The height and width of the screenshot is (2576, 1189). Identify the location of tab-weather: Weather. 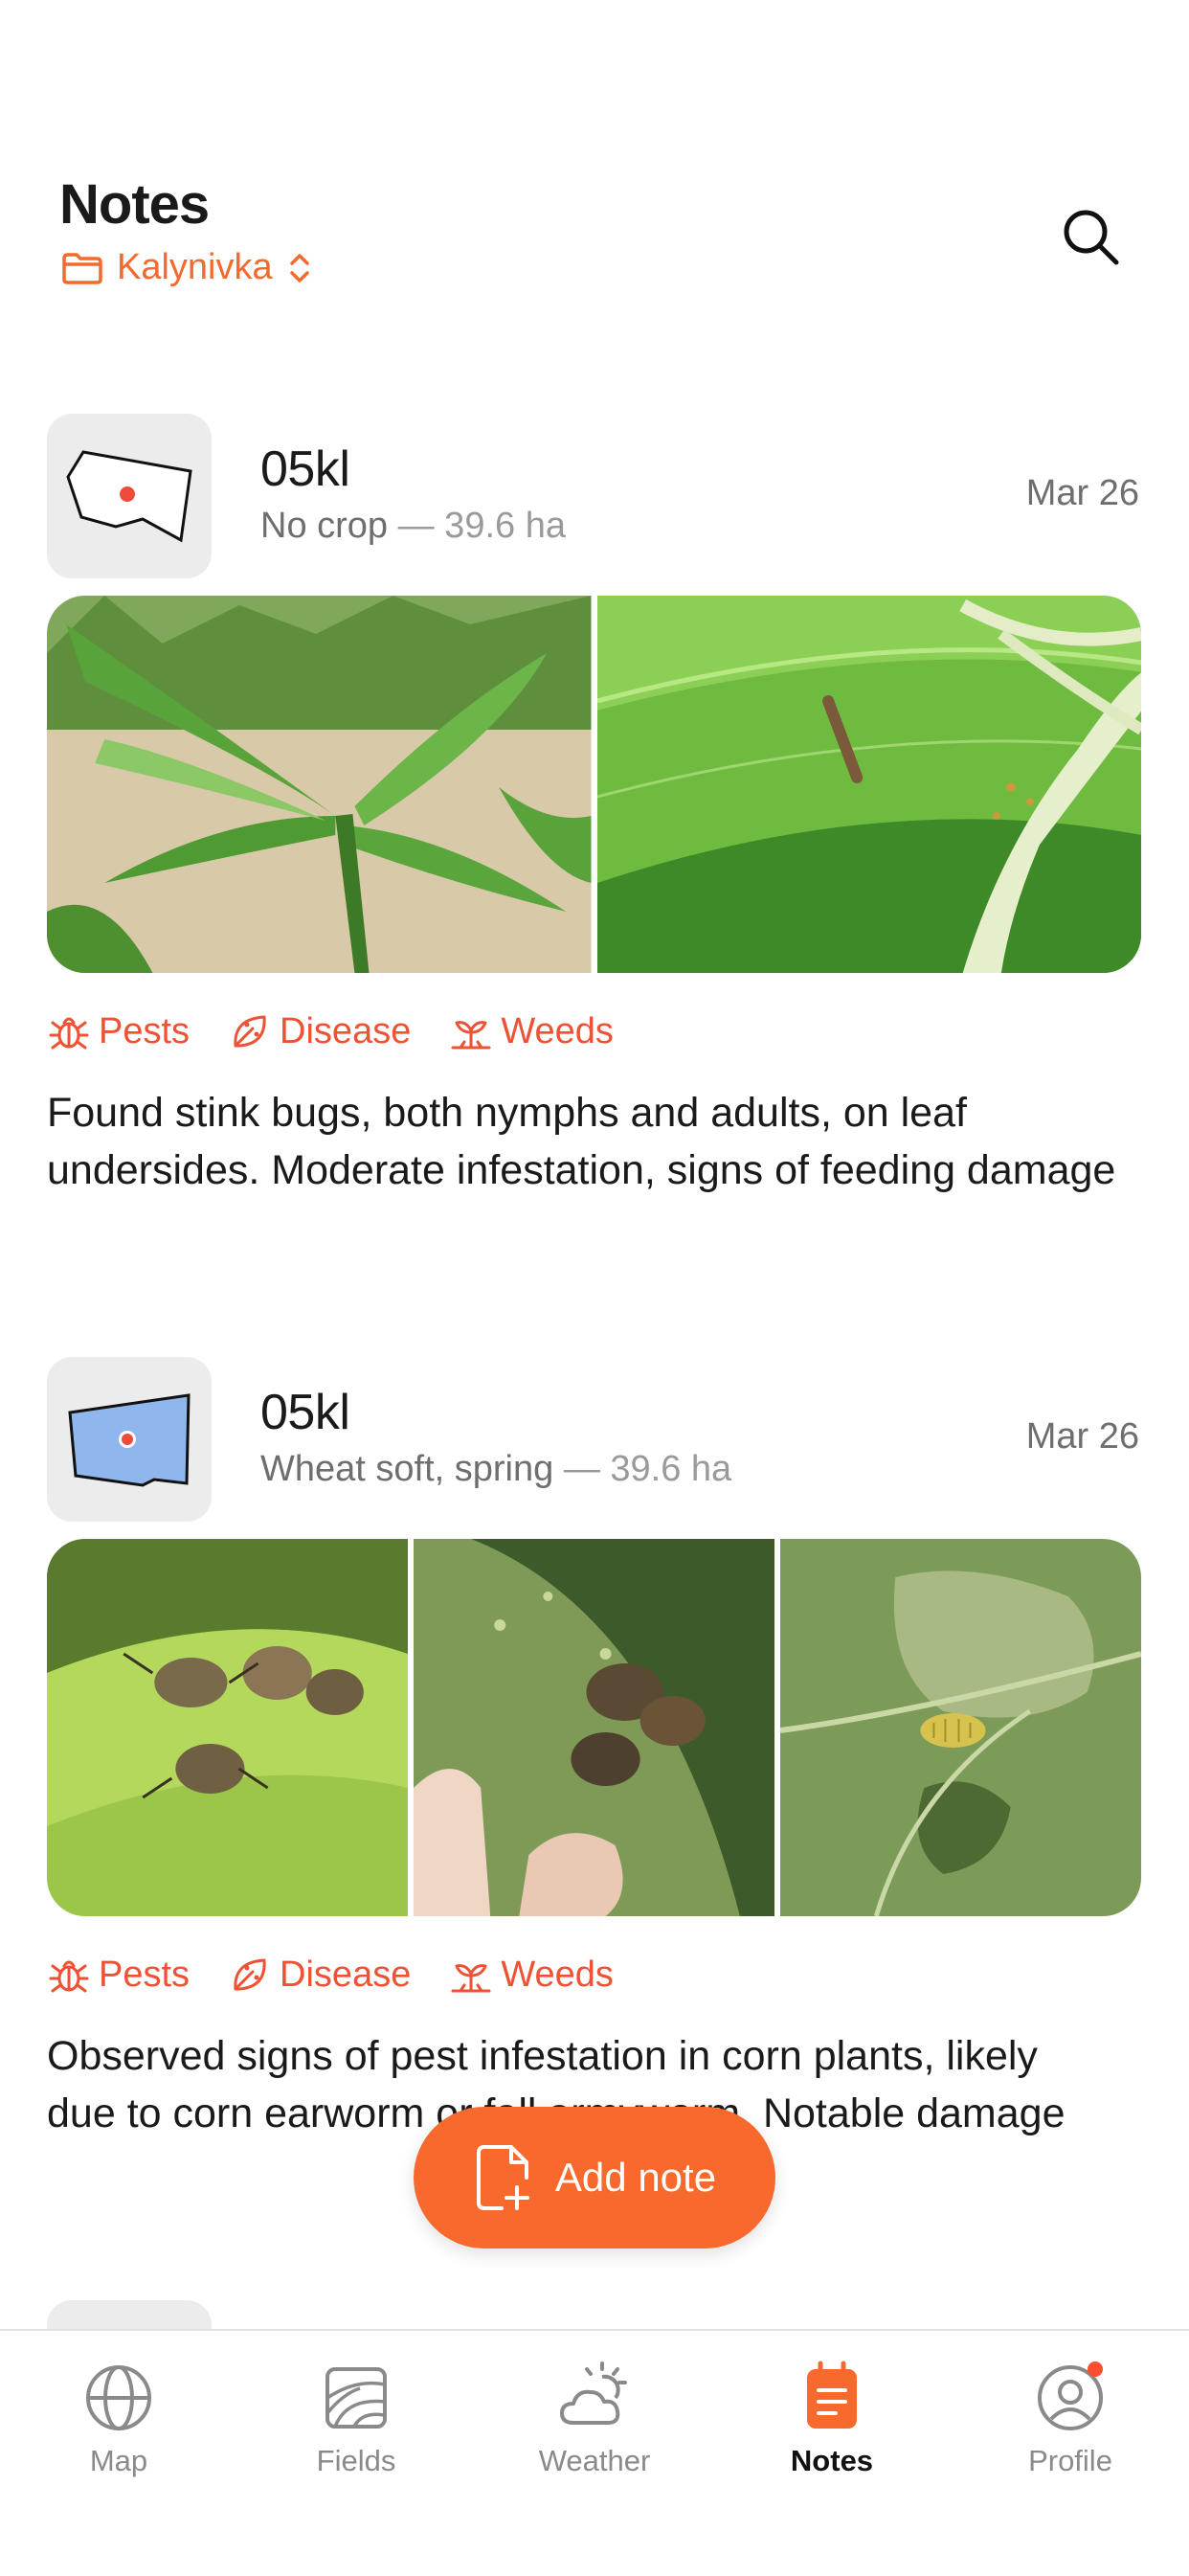
(594, 2417).